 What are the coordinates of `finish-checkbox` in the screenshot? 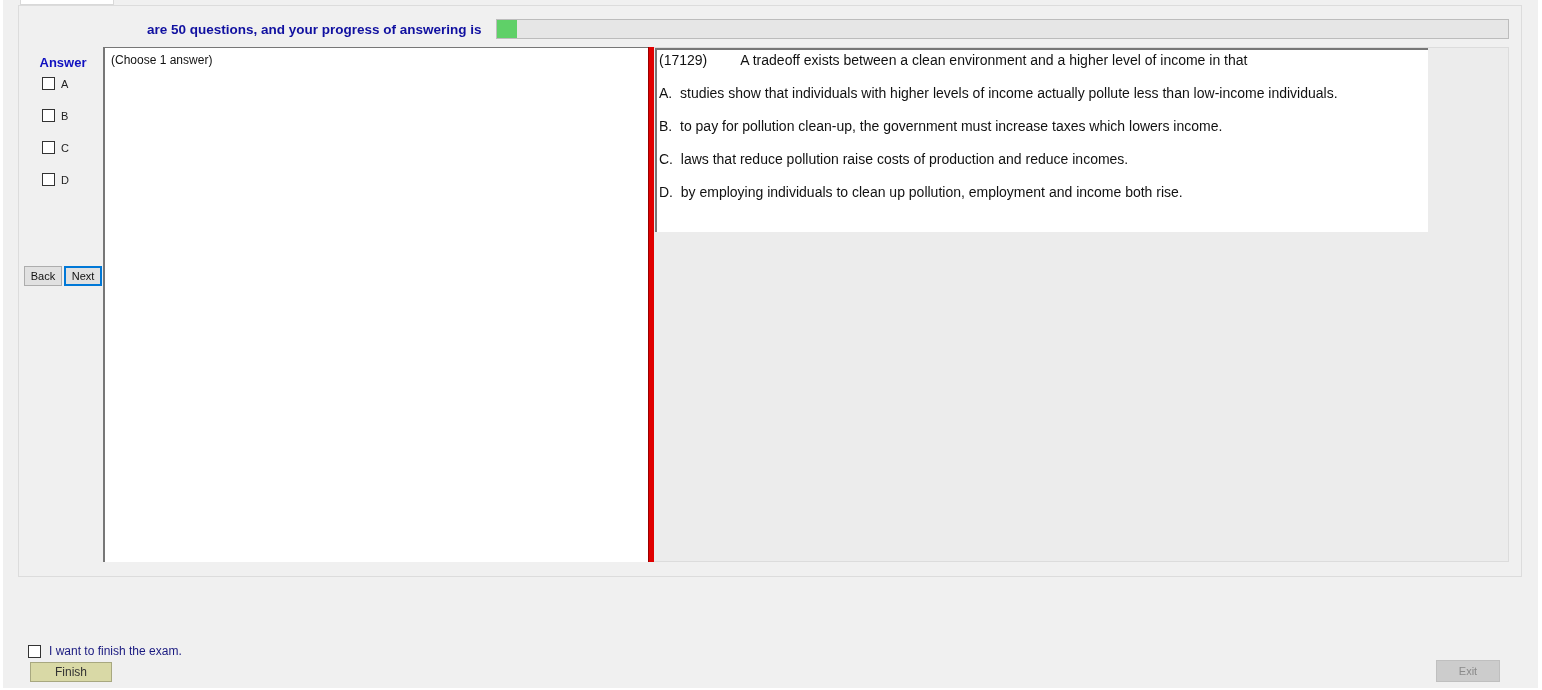 It's located at (34, 651).